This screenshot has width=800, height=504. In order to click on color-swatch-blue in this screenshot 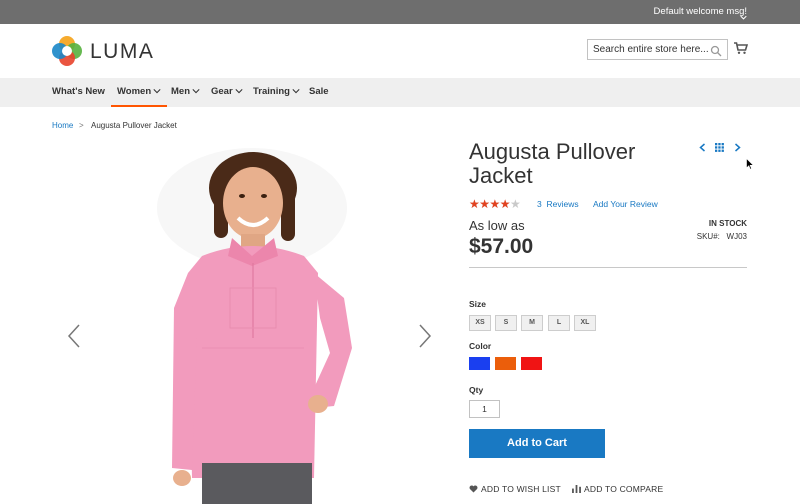, I will do `click(479, 363)`.